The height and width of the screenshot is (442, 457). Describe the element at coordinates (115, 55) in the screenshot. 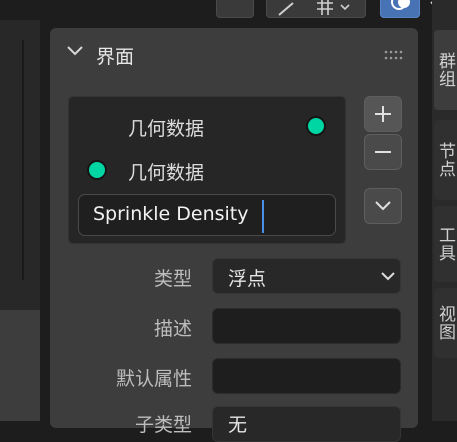

I see `panel-title: 界面` at that location.